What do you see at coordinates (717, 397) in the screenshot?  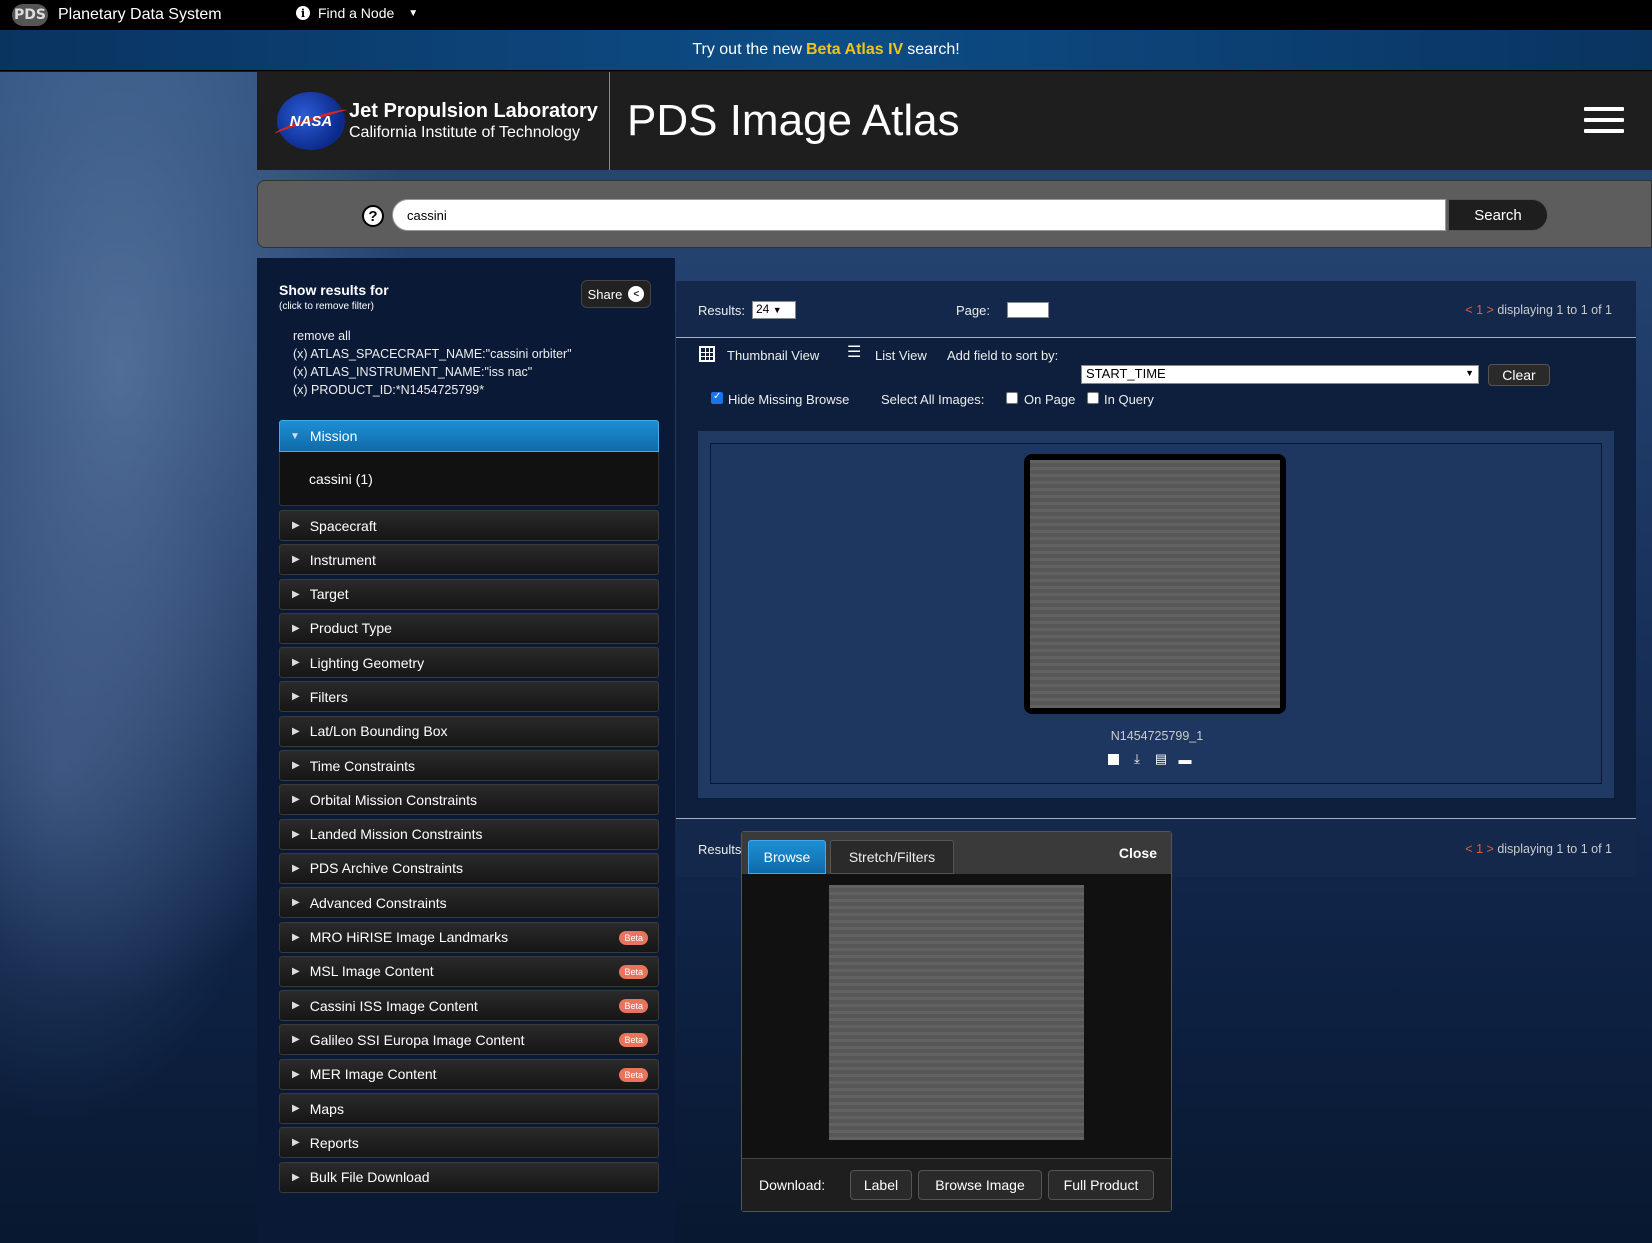 I see `hide-missing-browse-checkbox` at bounding box center [717, 397].